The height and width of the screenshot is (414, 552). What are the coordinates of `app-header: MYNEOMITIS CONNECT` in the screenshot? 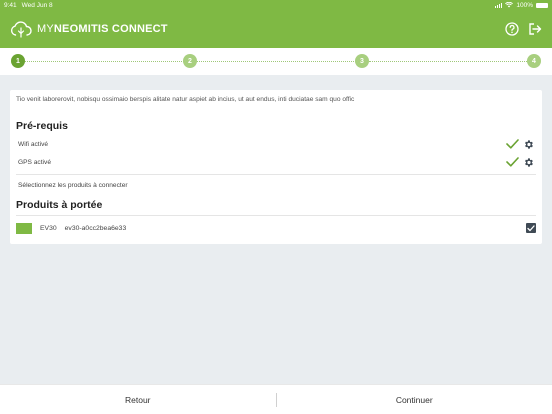 It's located at (276, 29).